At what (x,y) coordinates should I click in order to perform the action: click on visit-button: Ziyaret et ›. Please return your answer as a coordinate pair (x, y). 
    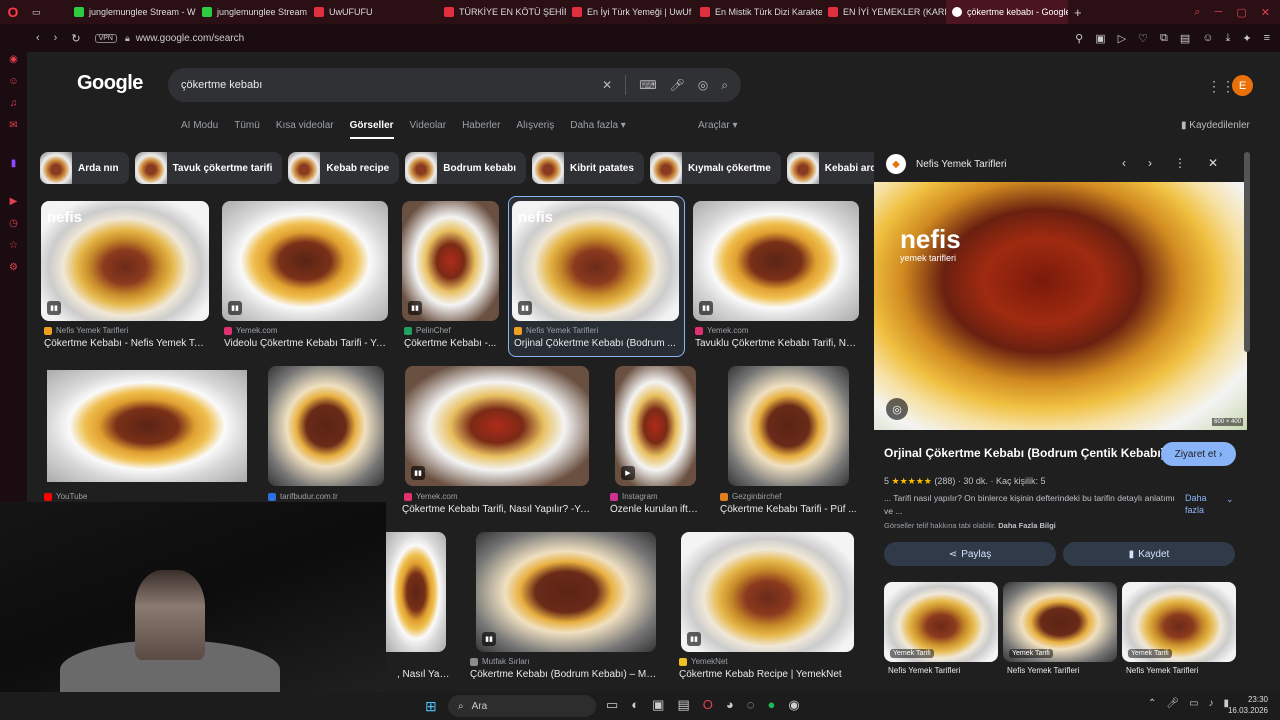
    Looking at the image, I should click on (1198, 454).